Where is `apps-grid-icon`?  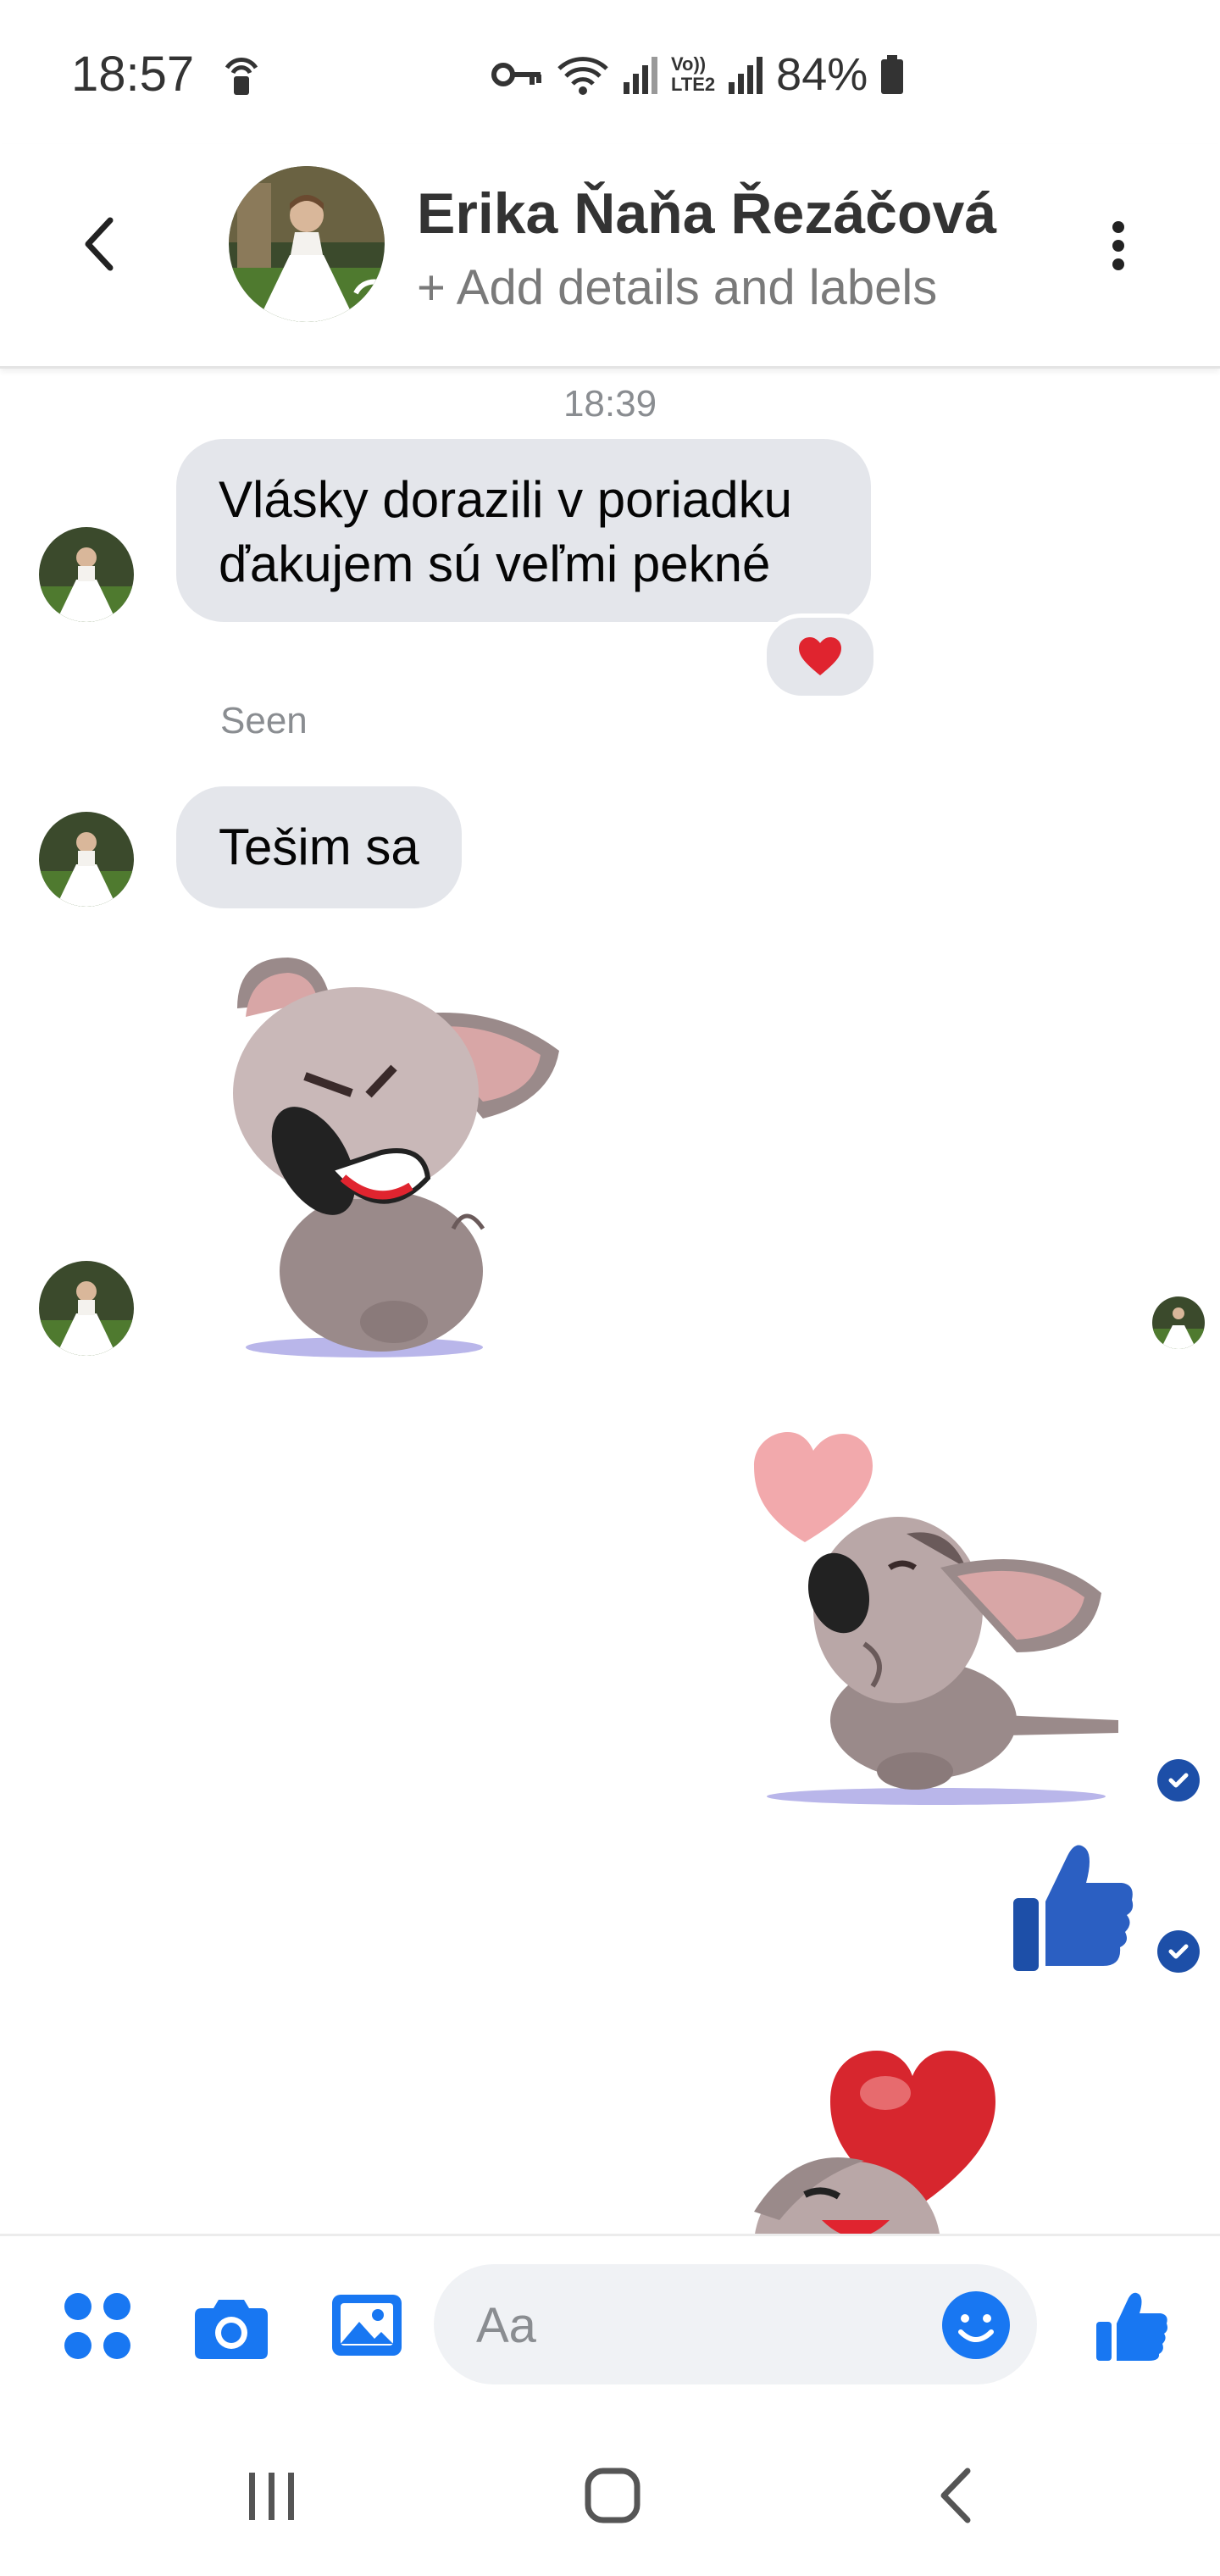 apps-grid-icon is located at coordinates (97, 2326).